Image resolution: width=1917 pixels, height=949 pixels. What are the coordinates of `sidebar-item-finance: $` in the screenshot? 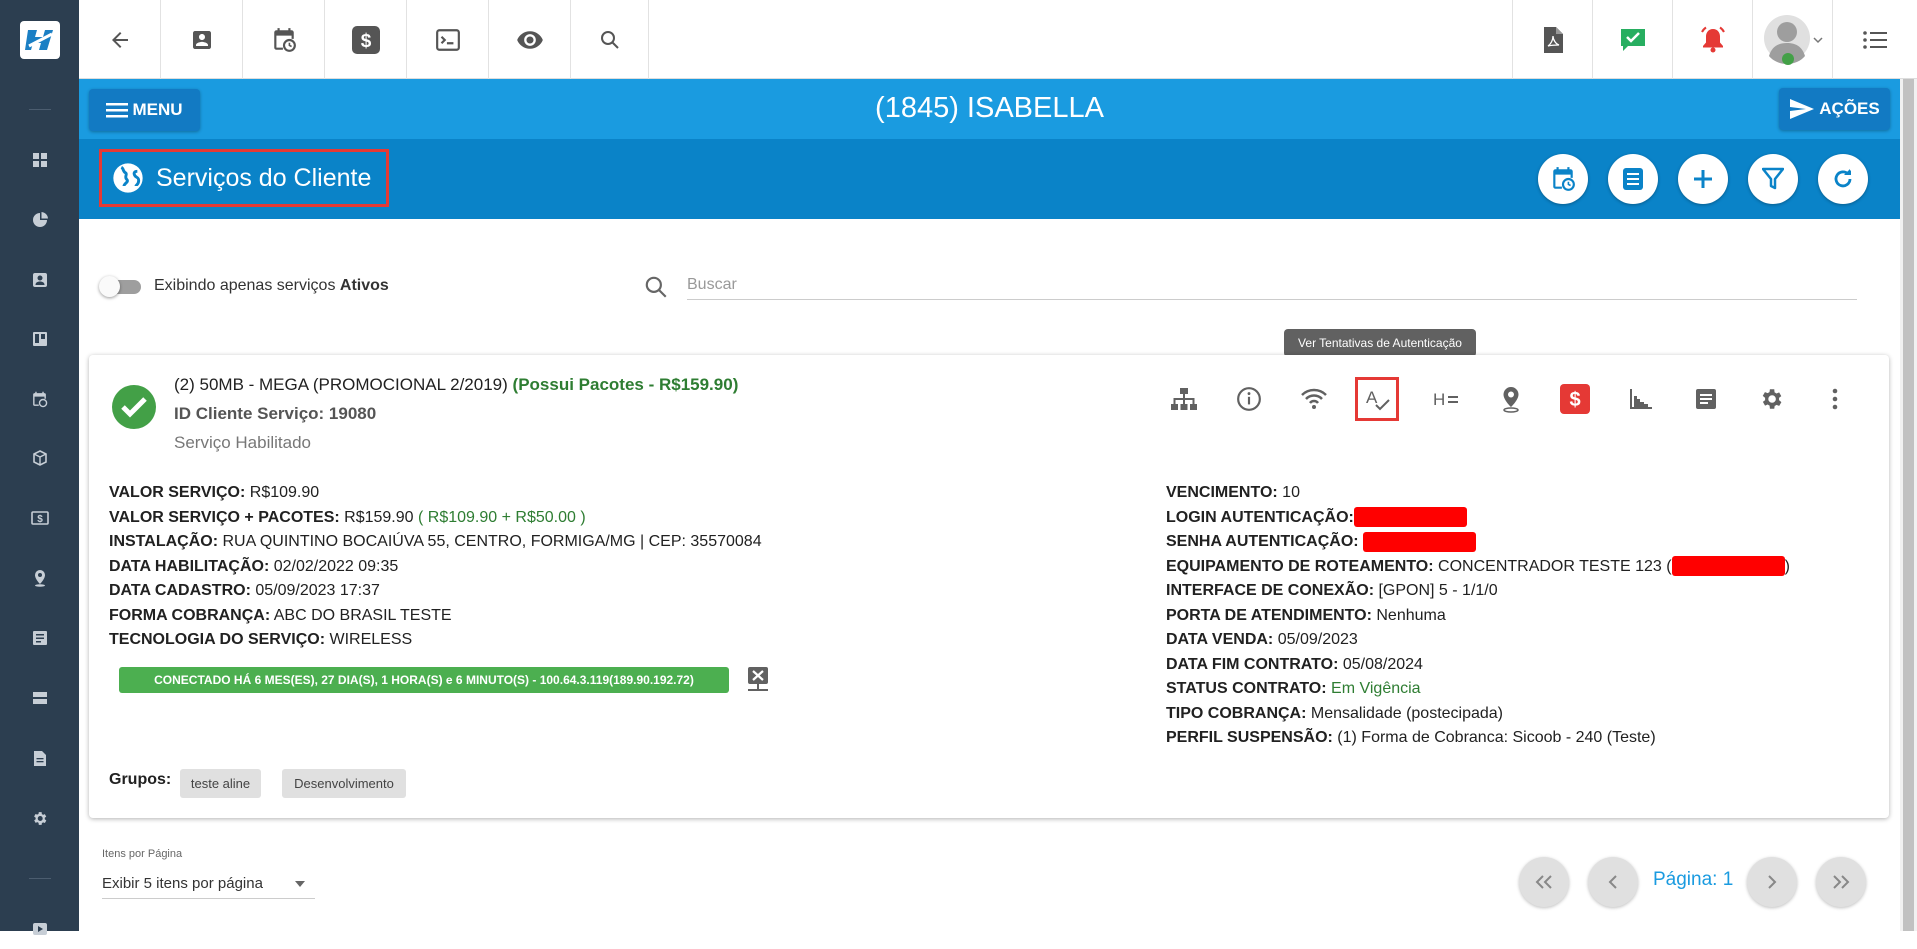 It's located at (39, 518).